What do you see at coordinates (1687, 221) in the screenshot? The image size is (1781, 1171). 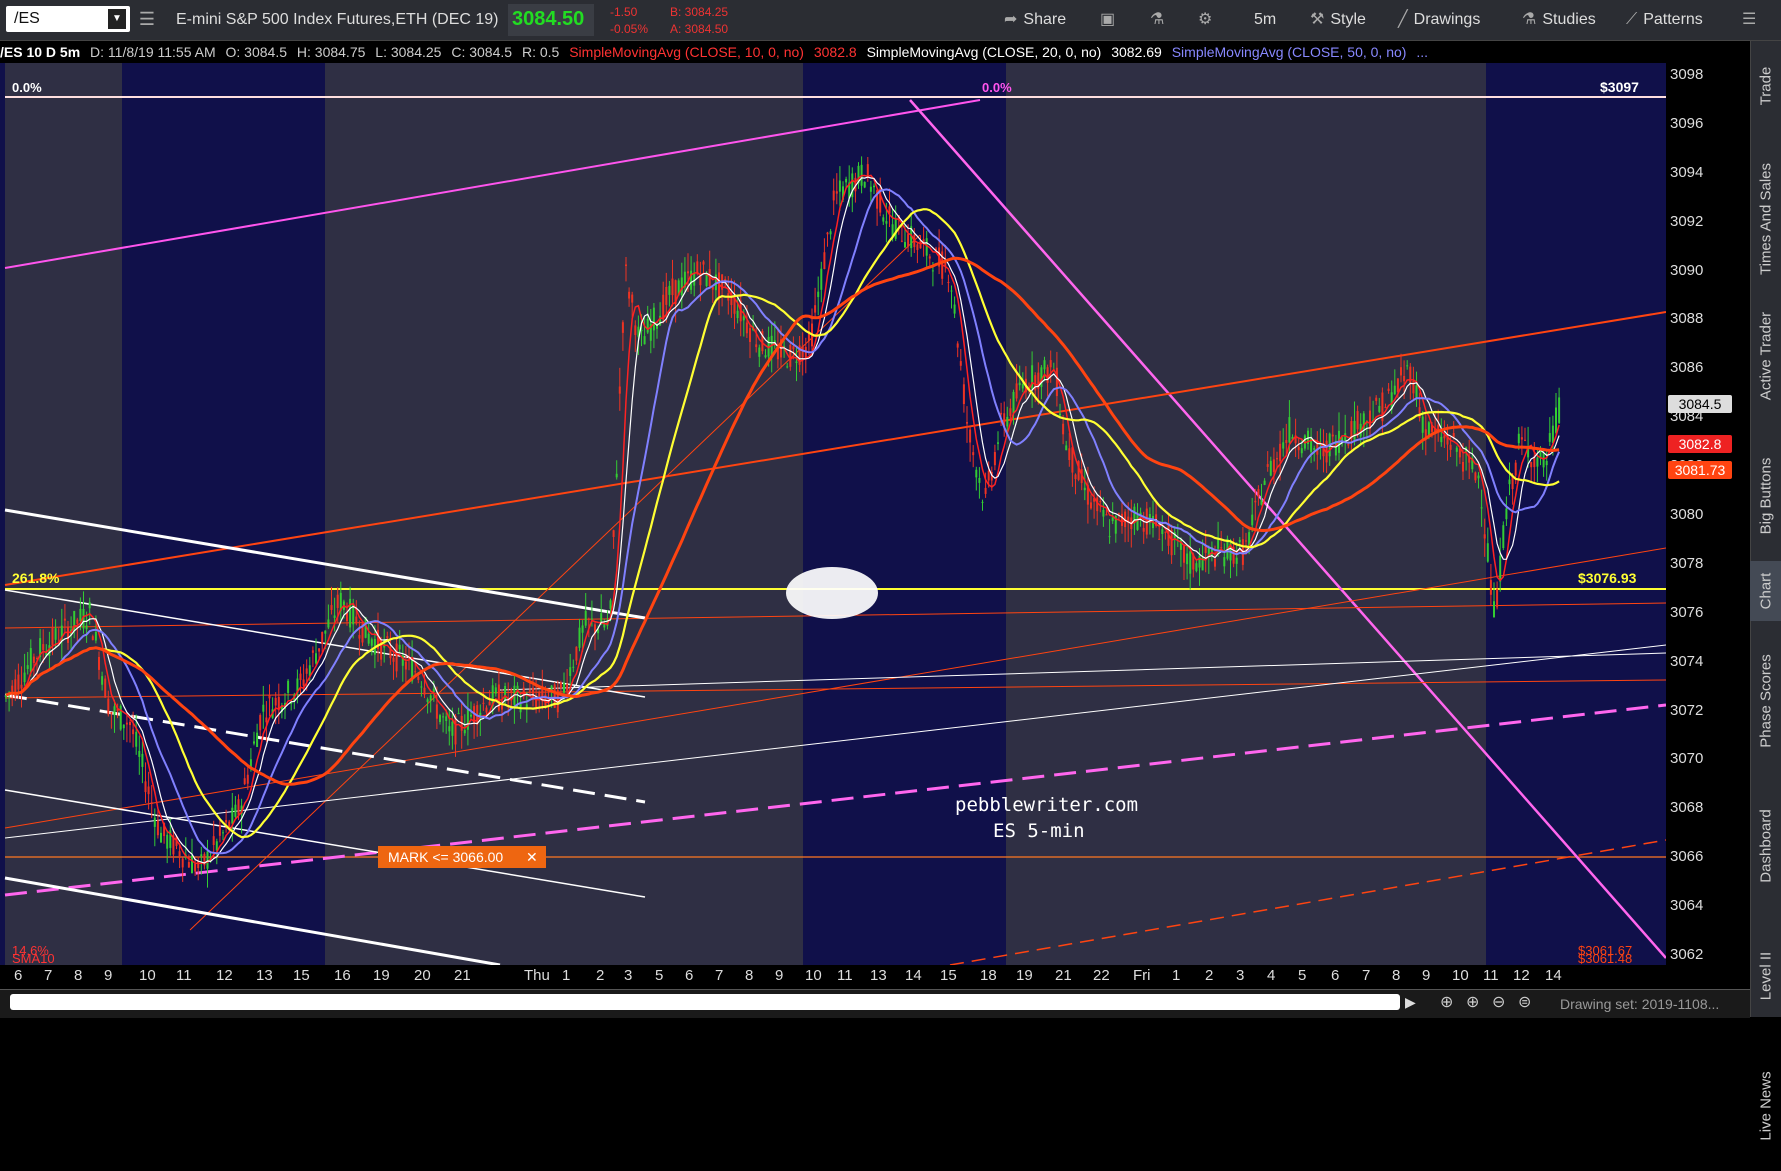 I see `y-tick-label: 3092` at bounding box center [1687, 221].